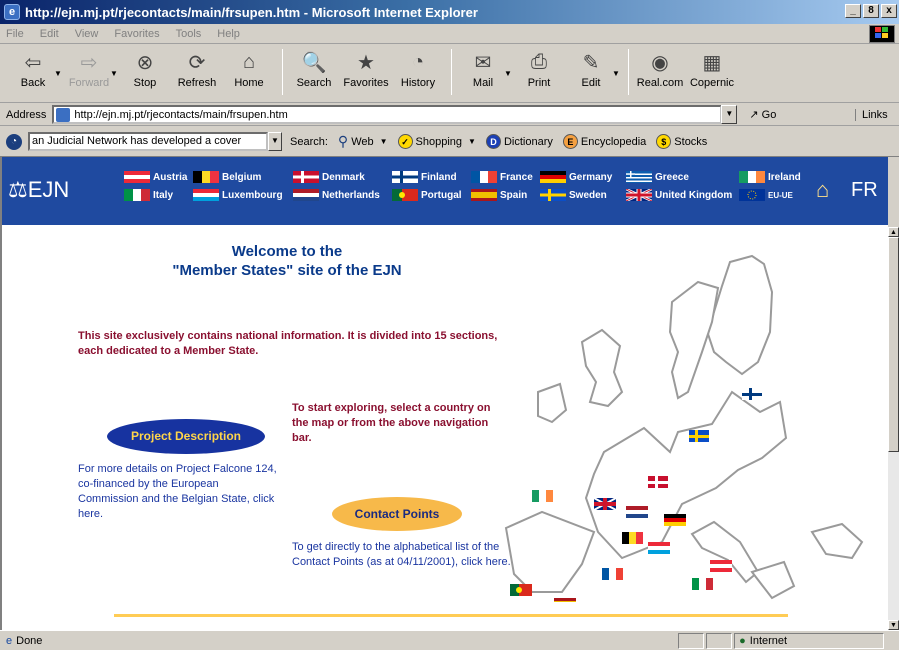 This screenshot has height=650, width=899. What do you see at coordinates (145, 62) in the screenshot?
I see `stop-icon: ⊗` at bounding box center [145, 62].